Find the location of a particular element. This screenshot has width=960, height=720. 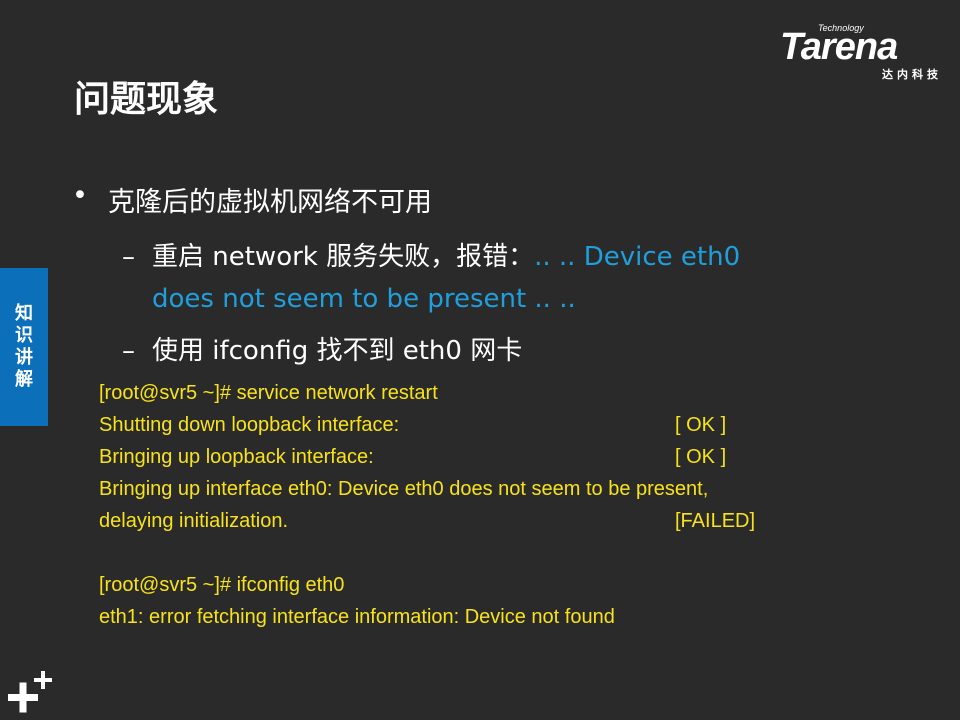

plus-plus-icon is located at coordinates (30, 692).